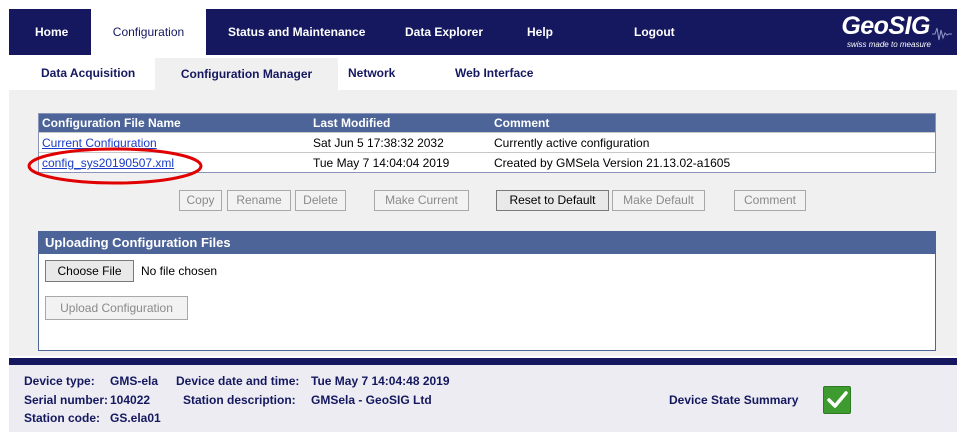  What do you see at coordinates (483, 361) in the screenshot?
I see `footer-divider` at bounding box center [483, 361].